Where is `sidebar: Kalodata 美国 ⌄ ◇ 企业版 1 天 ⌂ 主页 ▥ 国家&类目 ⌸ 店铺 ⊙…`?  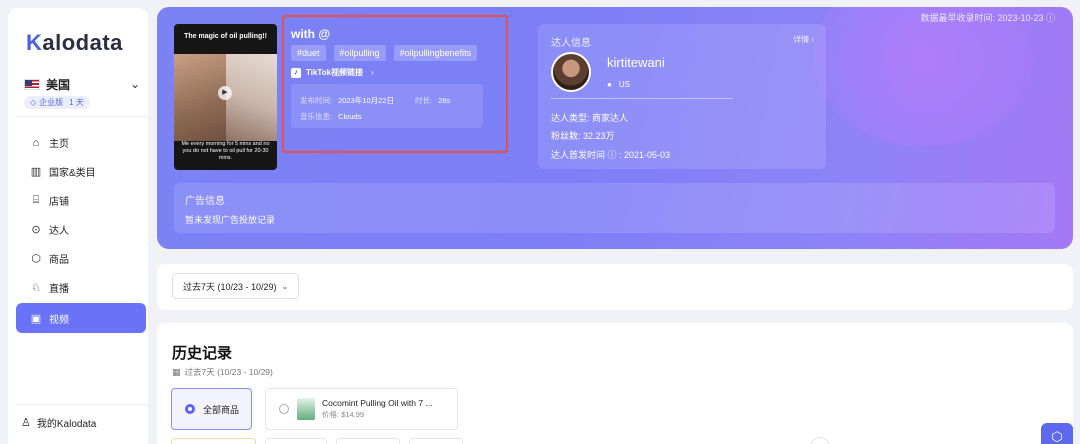
sidebar: Kalodata 美国 ⌄ ◇ 企业版 1 天 ⌂ 主页 ▥ 国家&类目 ⌸ 店铺 ⊙… is located at coordinates (78, 226).